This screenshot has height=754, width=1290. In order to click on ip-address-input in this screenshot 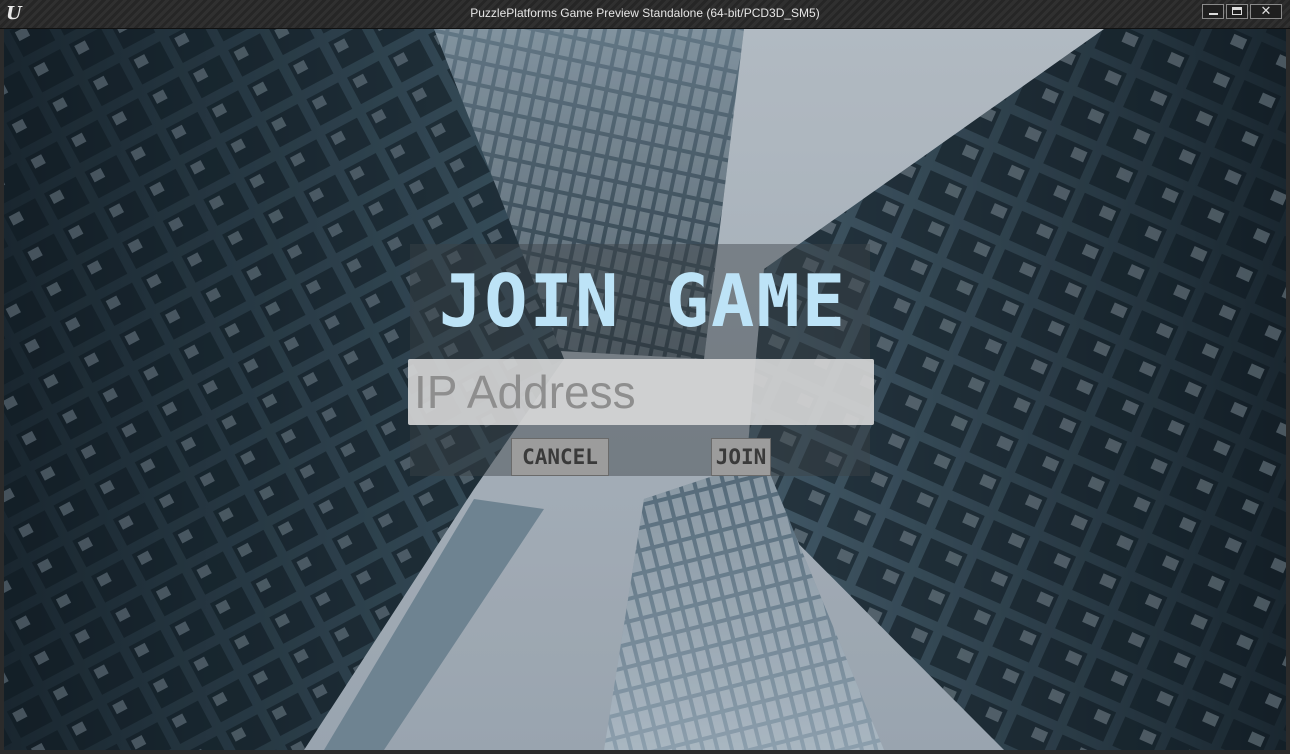, I will do `click(641, 392)`.